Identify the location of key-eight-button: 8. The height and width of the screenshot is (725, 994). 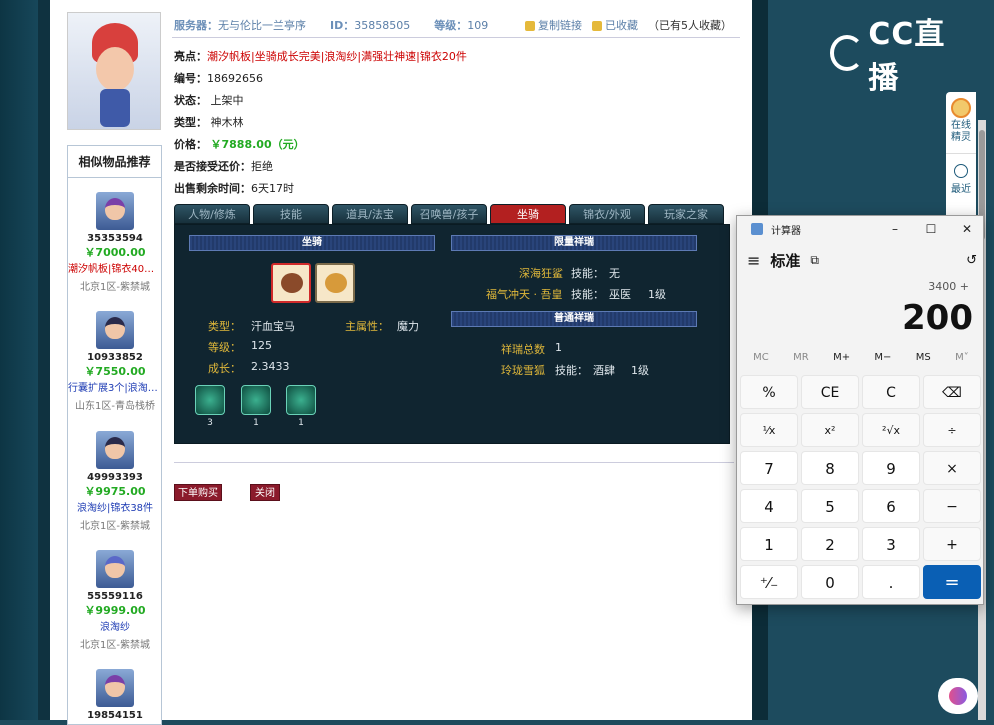
(830, 468).